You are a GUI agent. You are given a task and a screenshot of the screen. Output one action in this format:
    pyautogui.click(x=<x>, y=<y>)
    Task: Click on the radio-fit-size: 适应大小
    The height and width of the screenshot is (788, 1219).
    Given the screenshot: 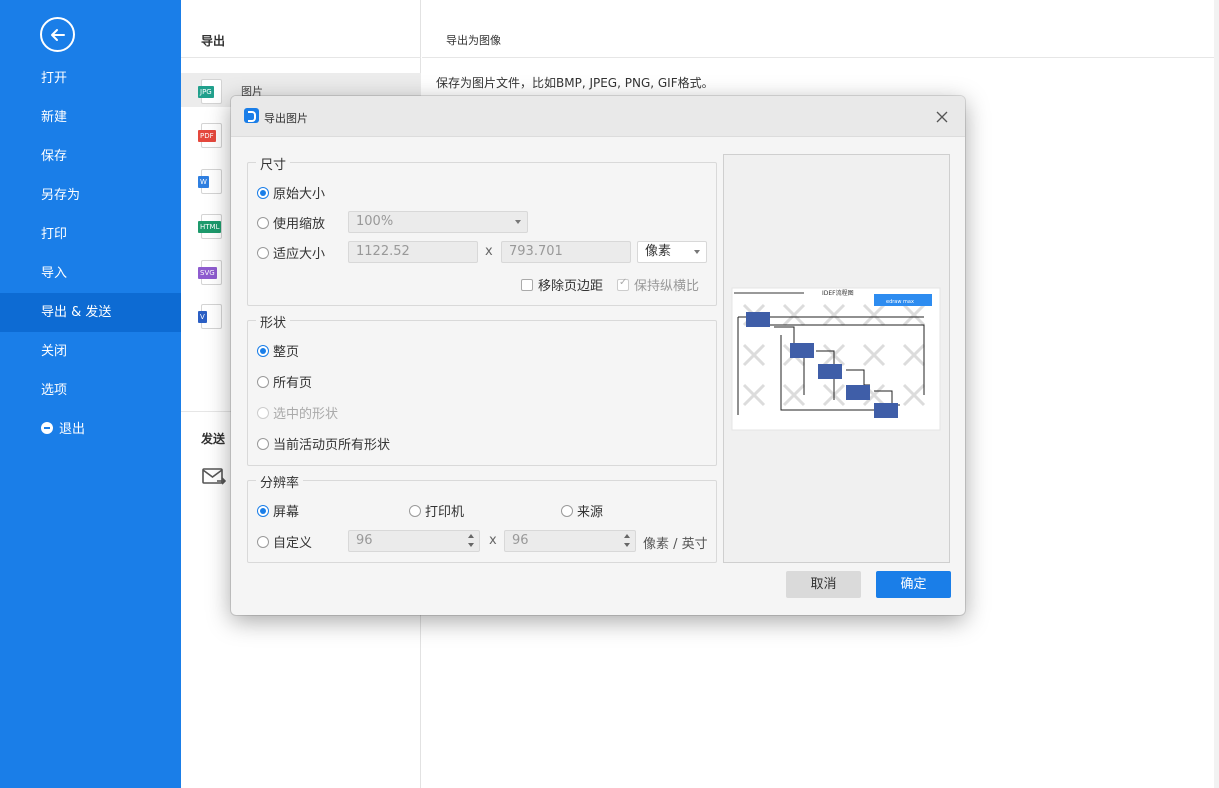 What is the action you would take?
    pyautogui.click(x=291, y=252)
    